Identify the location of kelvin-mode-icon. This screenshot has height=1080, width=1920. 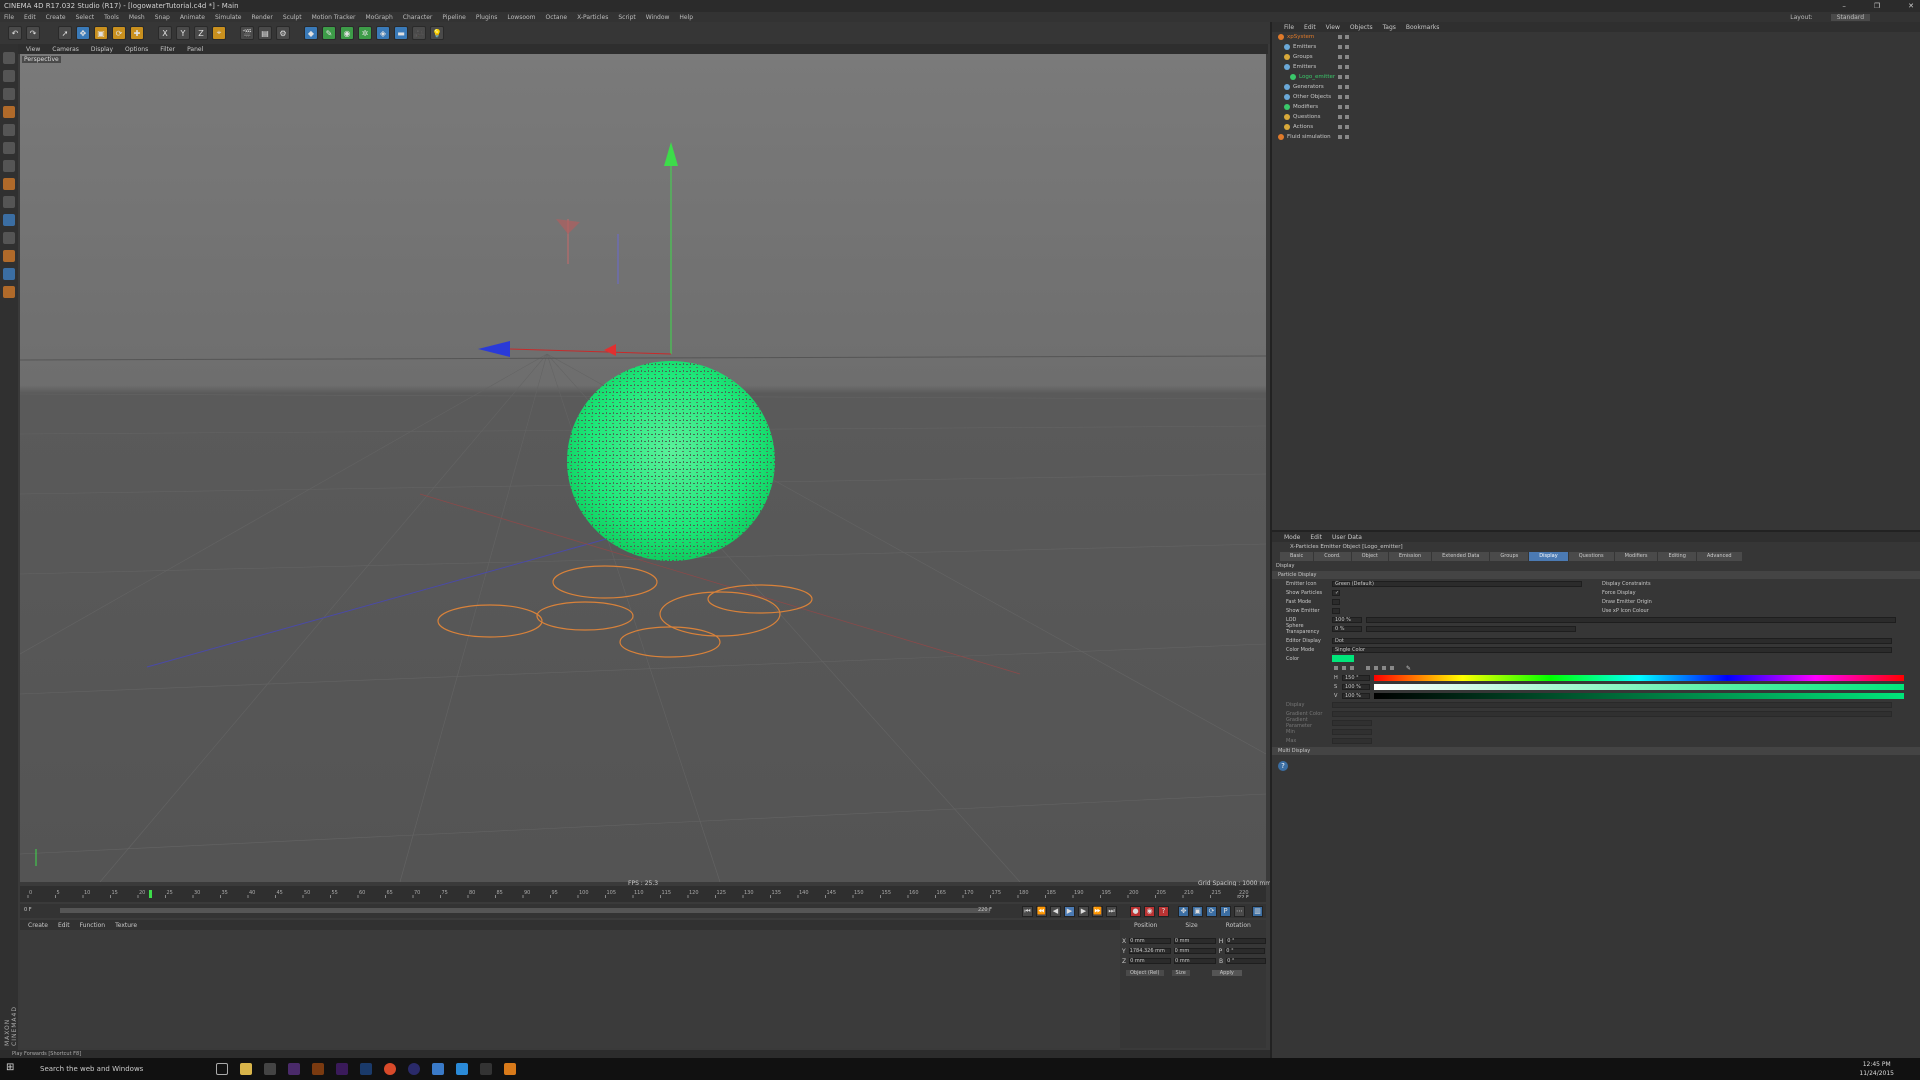
(1384, 668).